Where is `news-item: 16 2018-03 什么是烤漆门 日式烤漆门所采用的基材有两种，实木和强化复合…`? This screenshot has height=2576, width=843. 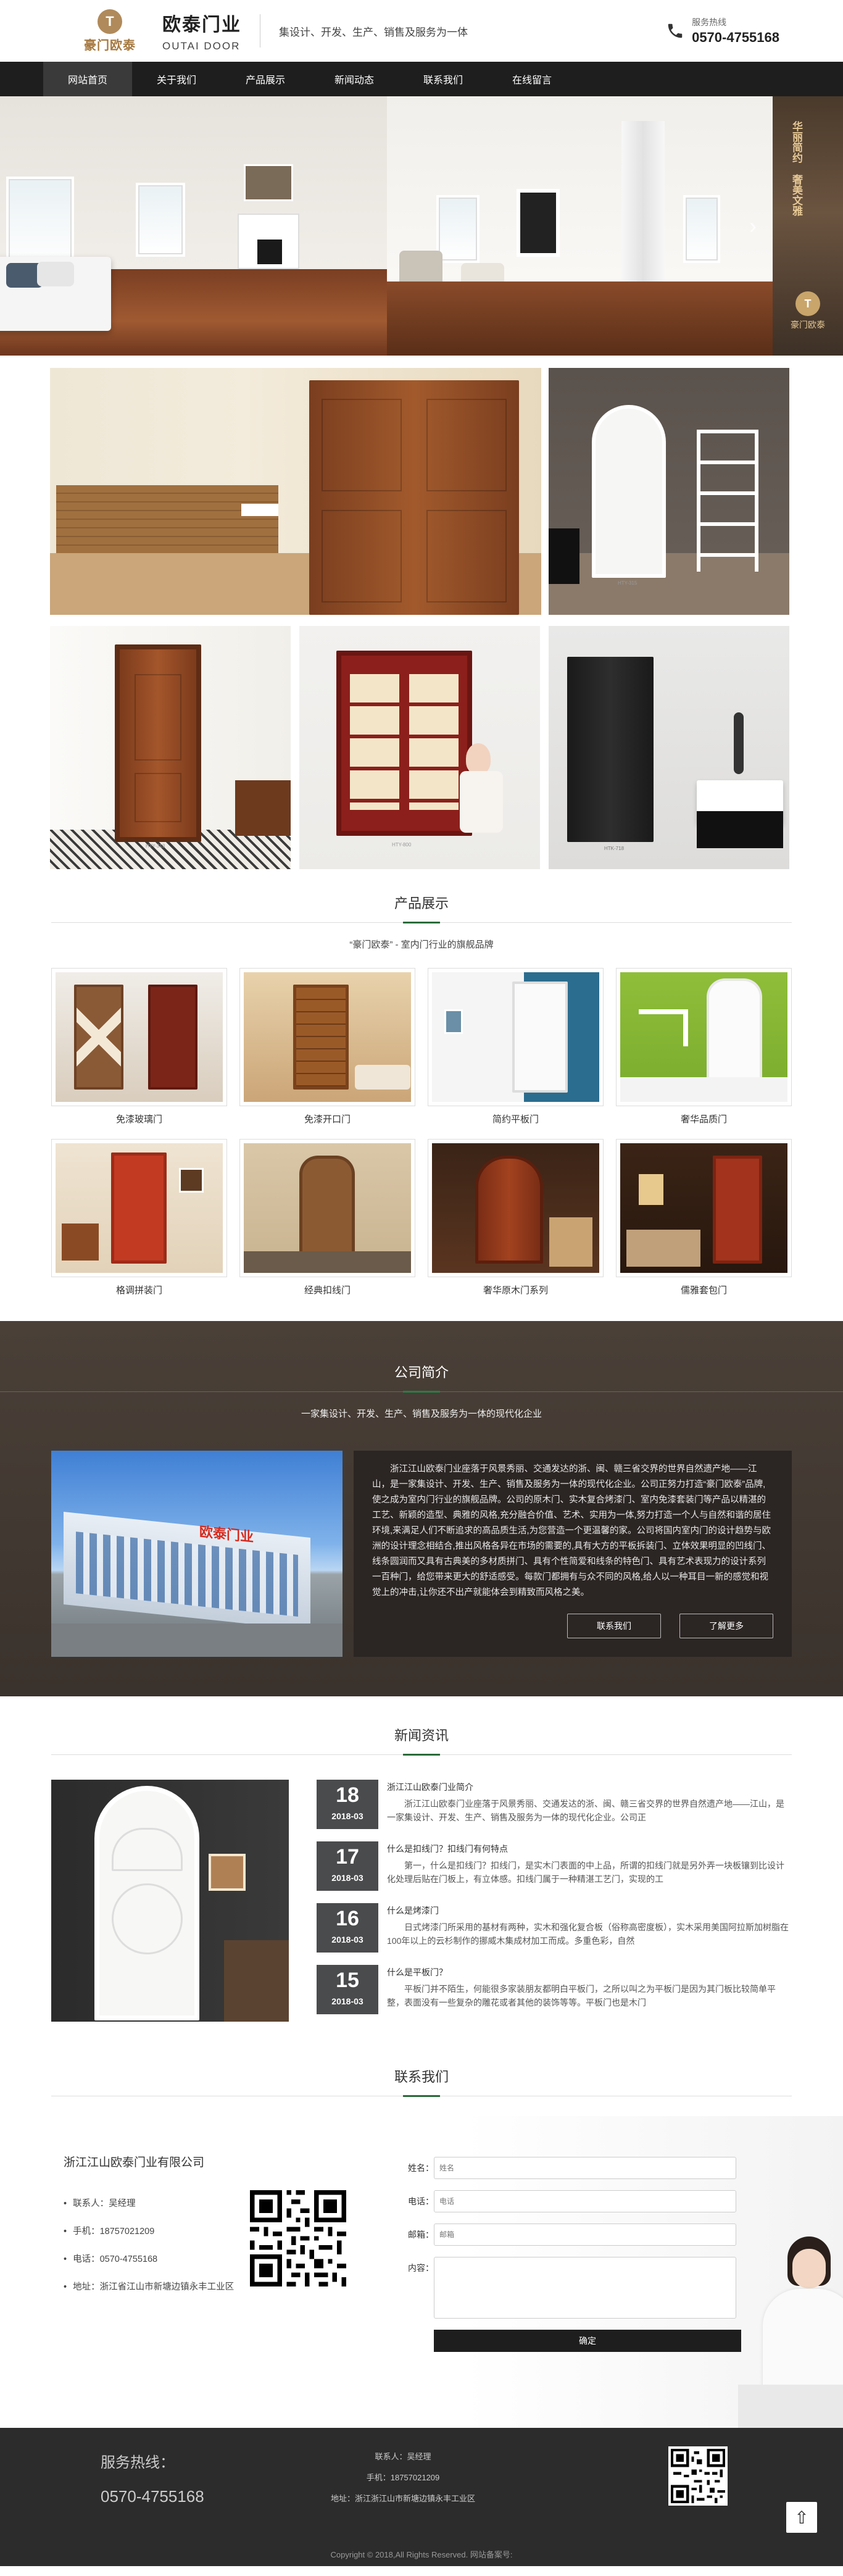 news-item: 16 2018-03 什么是烤漆门 日式烤漆门所采用的基材有两种，实木和强化复合… is located at coordinates (554, 1928).